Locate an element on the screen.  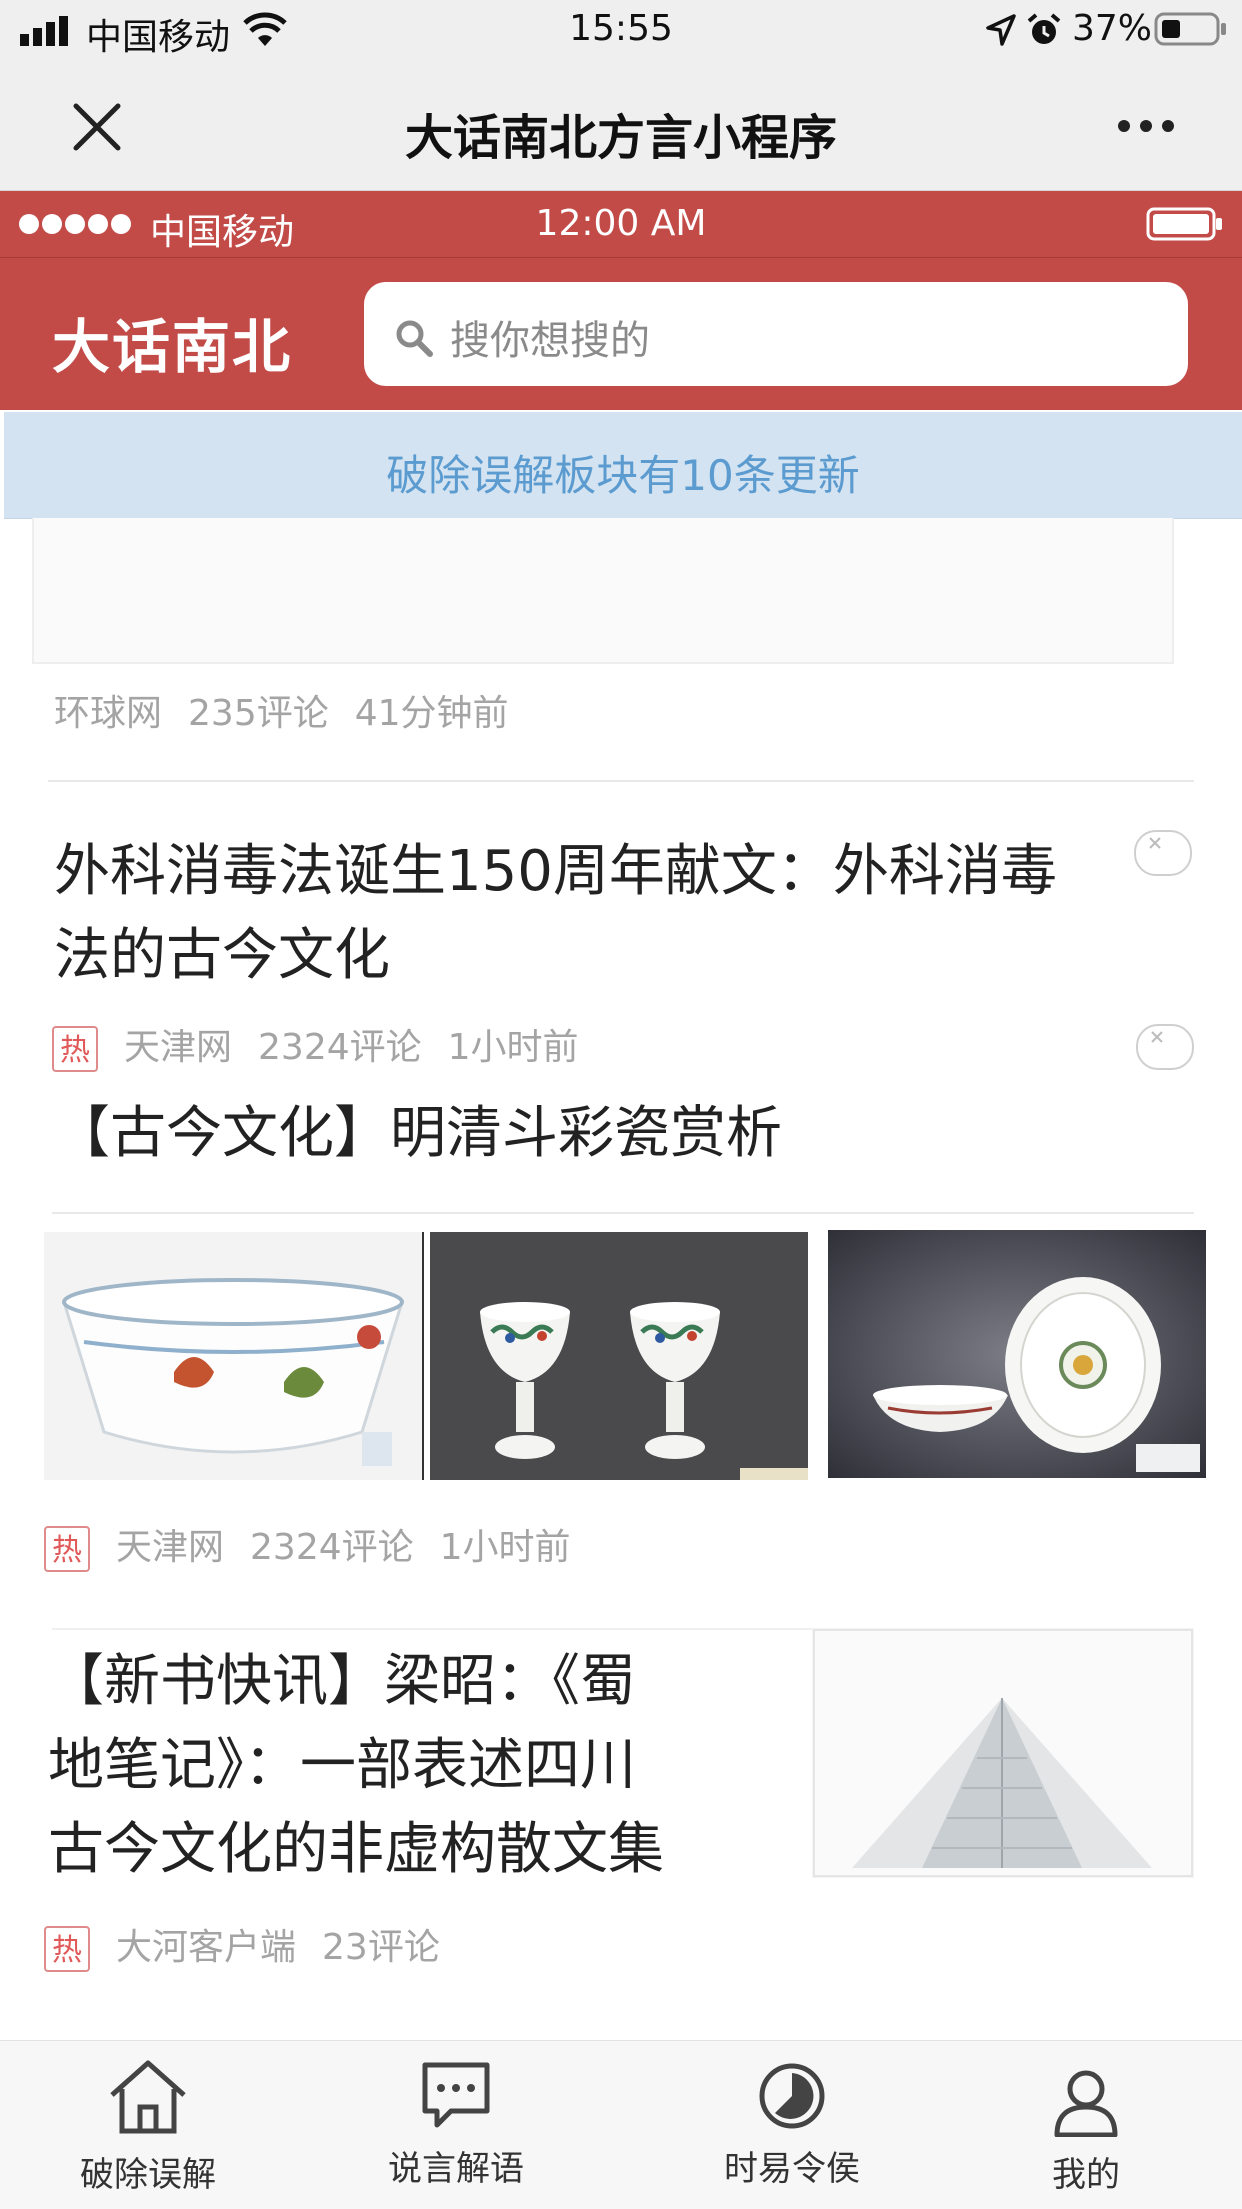
tab-time: 时易令侯 is located at coordinates (792, 2125).